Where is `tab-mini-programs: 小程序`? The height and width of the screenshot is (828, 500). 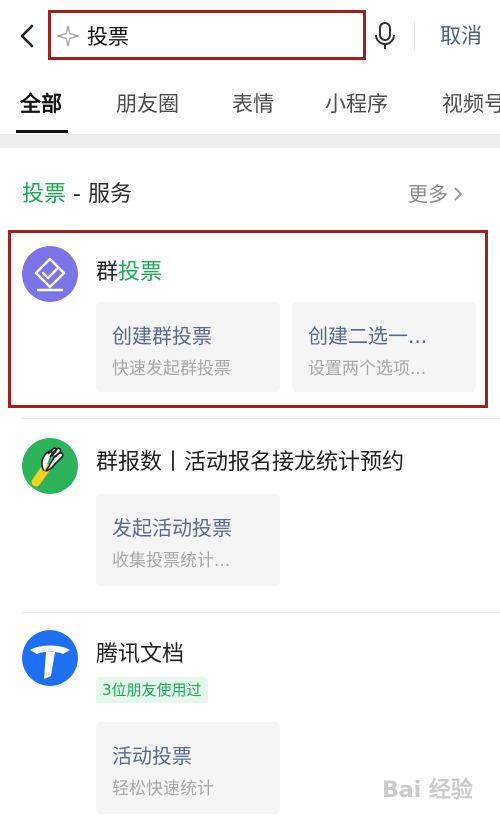 tab-mini-programs: 小程序 is located at coordinates (356, 103).